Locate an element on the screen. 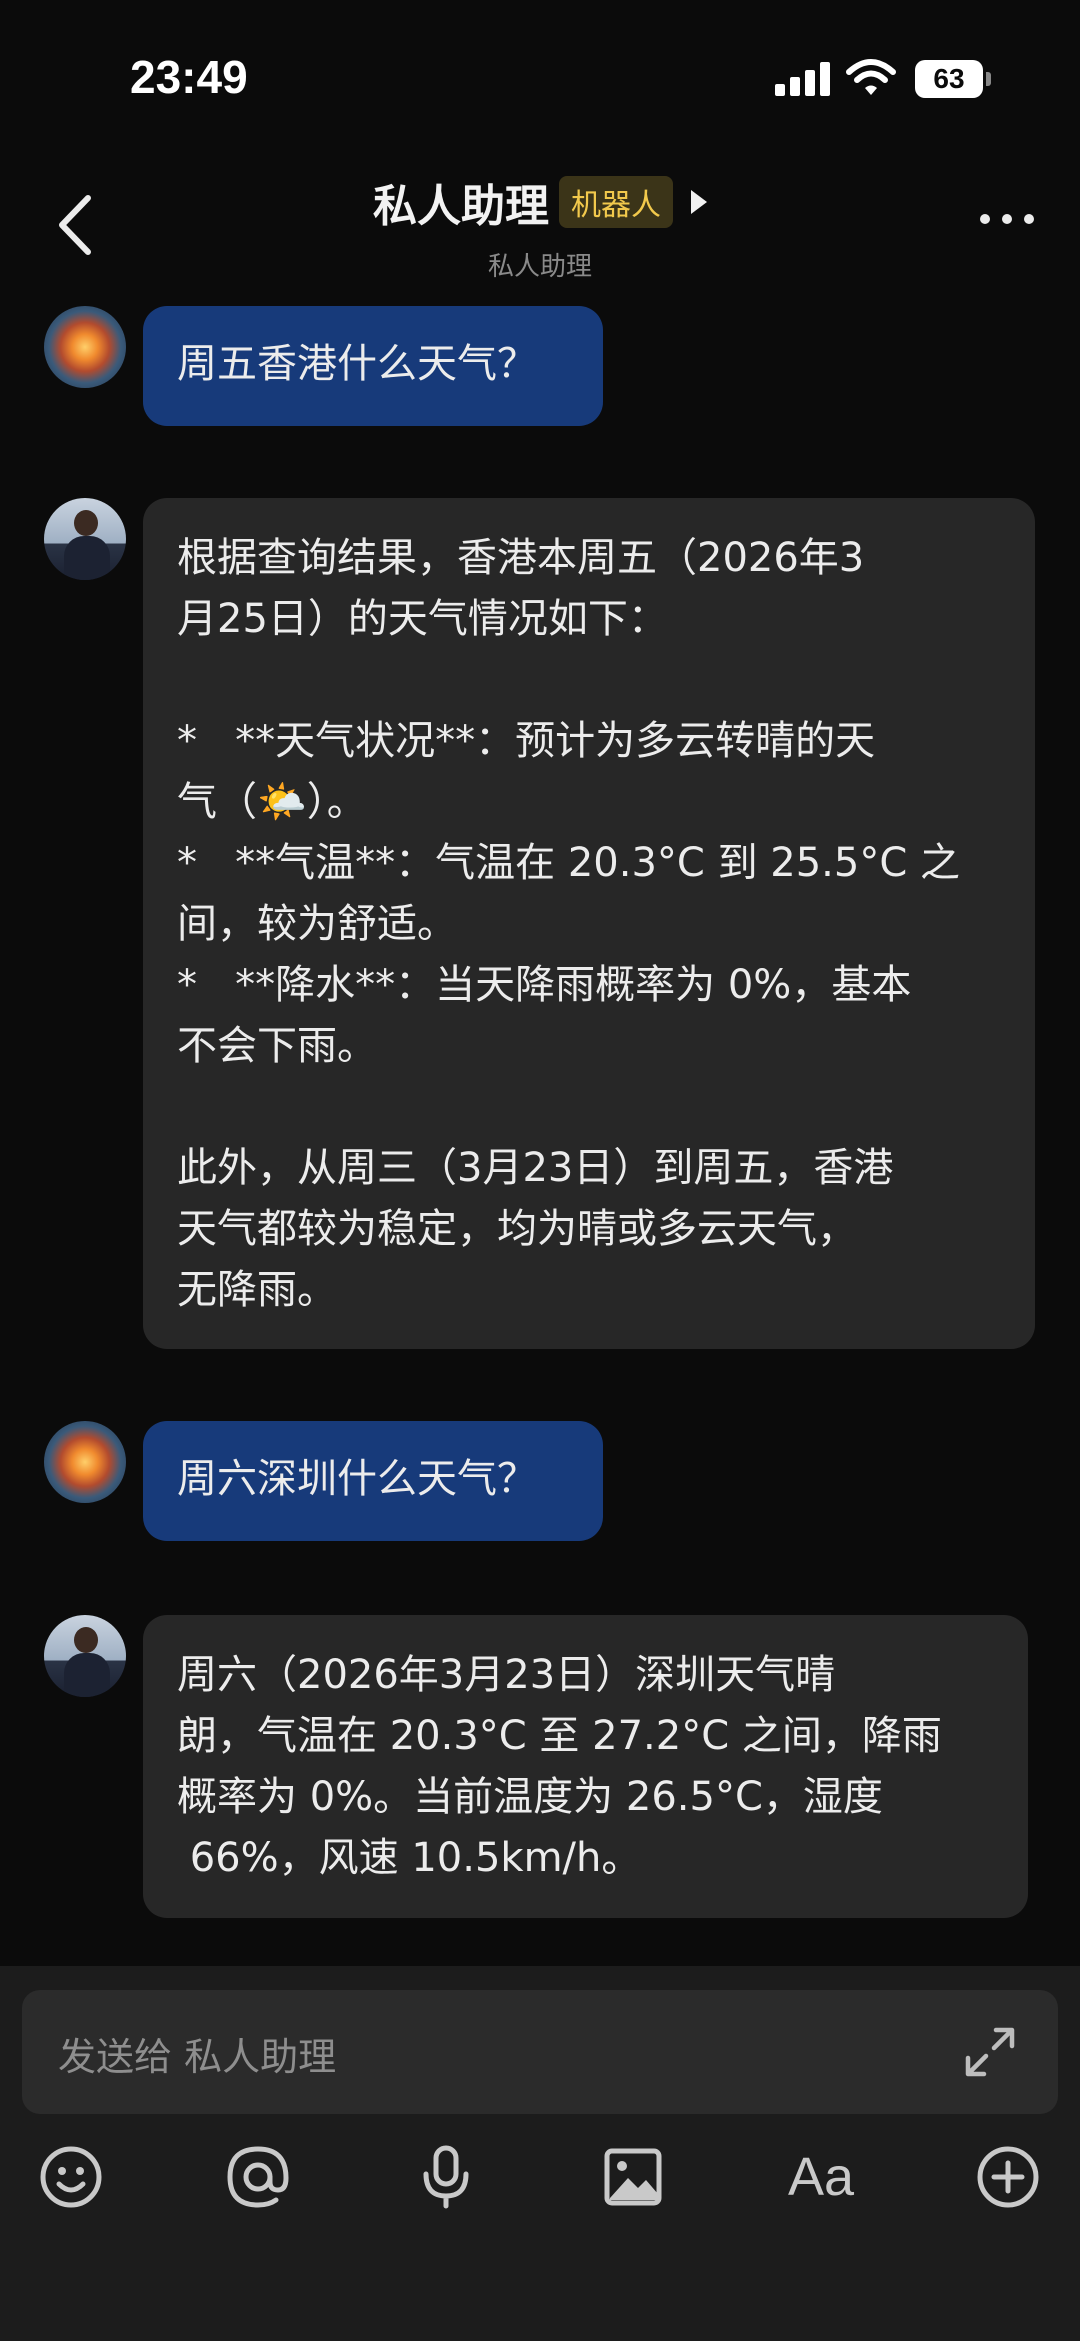 Image resolution: width=1080 pixels, height=2341 pixels. font-icon: Aa is located at coordinates (821, 2177).